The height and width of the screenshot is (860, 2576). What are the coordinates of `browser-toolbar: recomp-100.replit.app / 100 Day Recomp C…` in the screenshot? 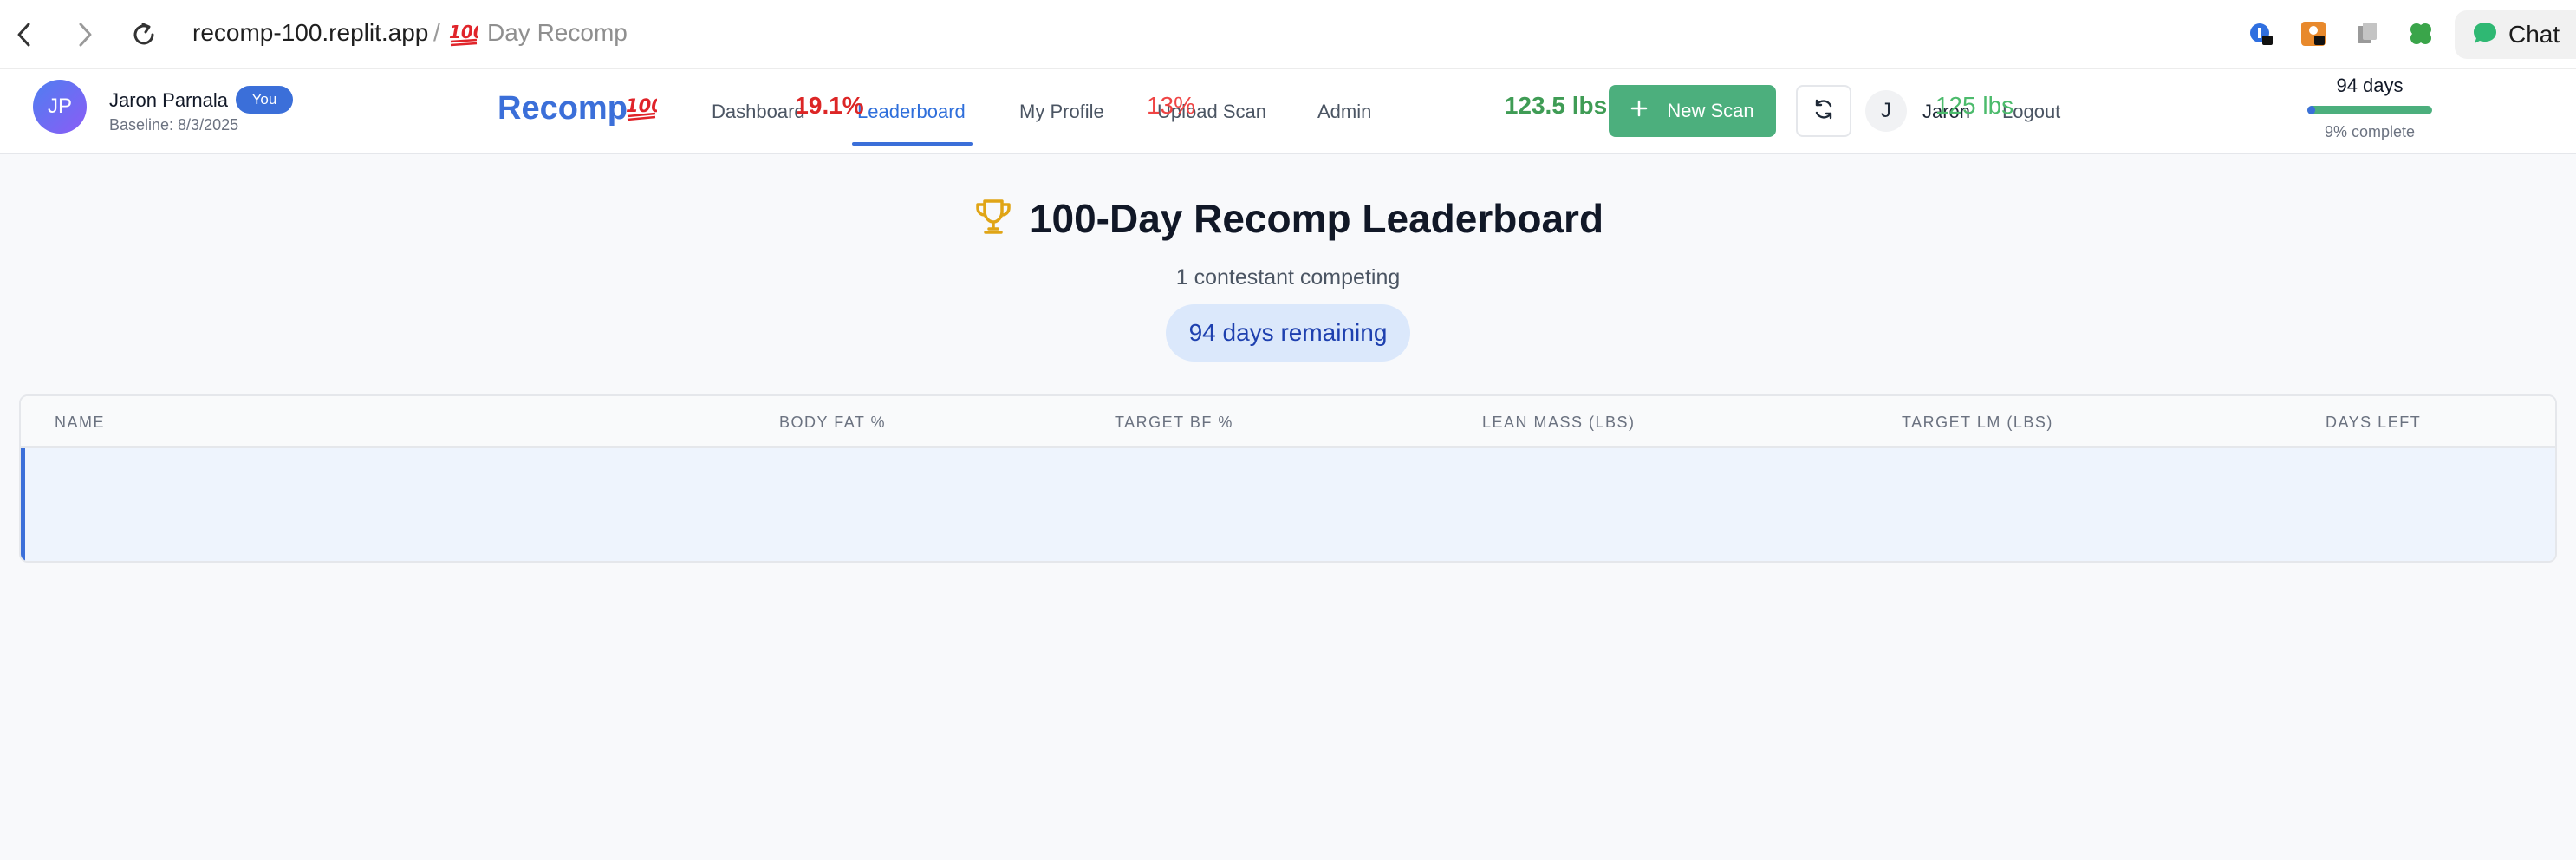 It's located at (1288, 34).